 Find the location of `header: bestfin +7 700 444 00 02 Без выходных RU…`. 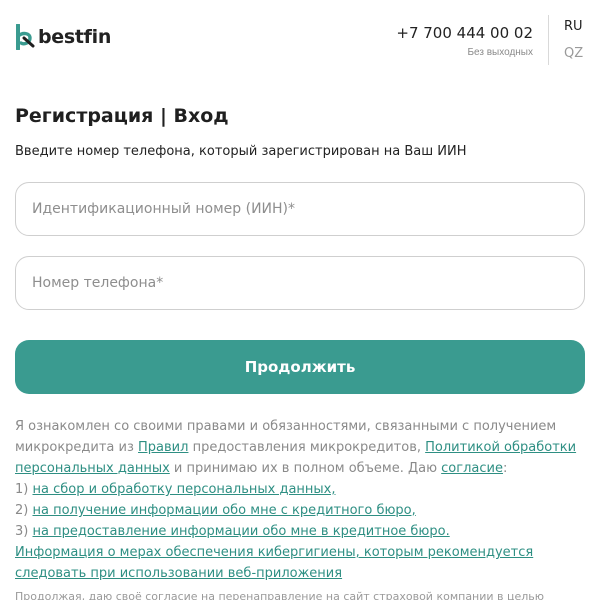

header: bestfin +7 700 444 00 02 Без выходных RU… is located at coordinates (300, 40).